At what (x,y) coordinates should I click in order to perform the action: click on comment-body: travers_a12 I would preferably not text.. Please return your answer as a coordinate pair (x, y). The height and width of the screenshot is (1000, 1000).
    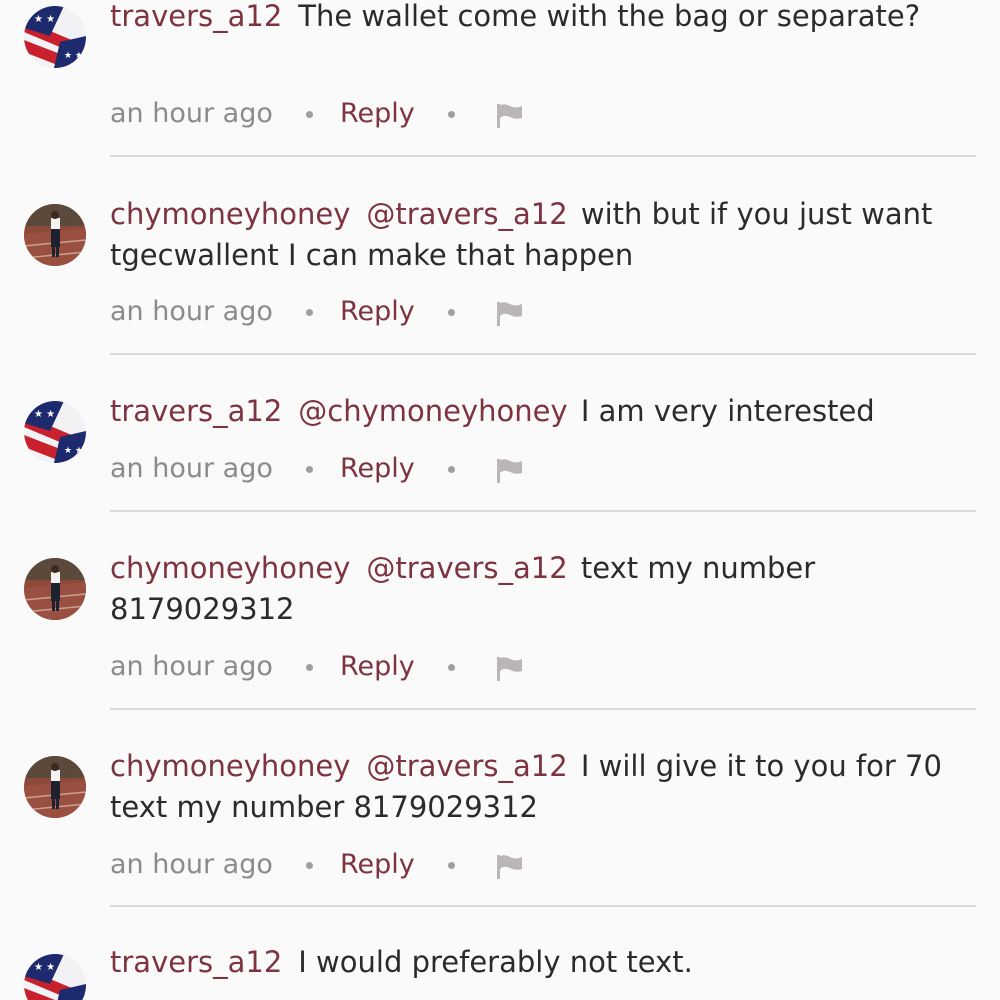
    Looking at the image, I should click on (540, 962).